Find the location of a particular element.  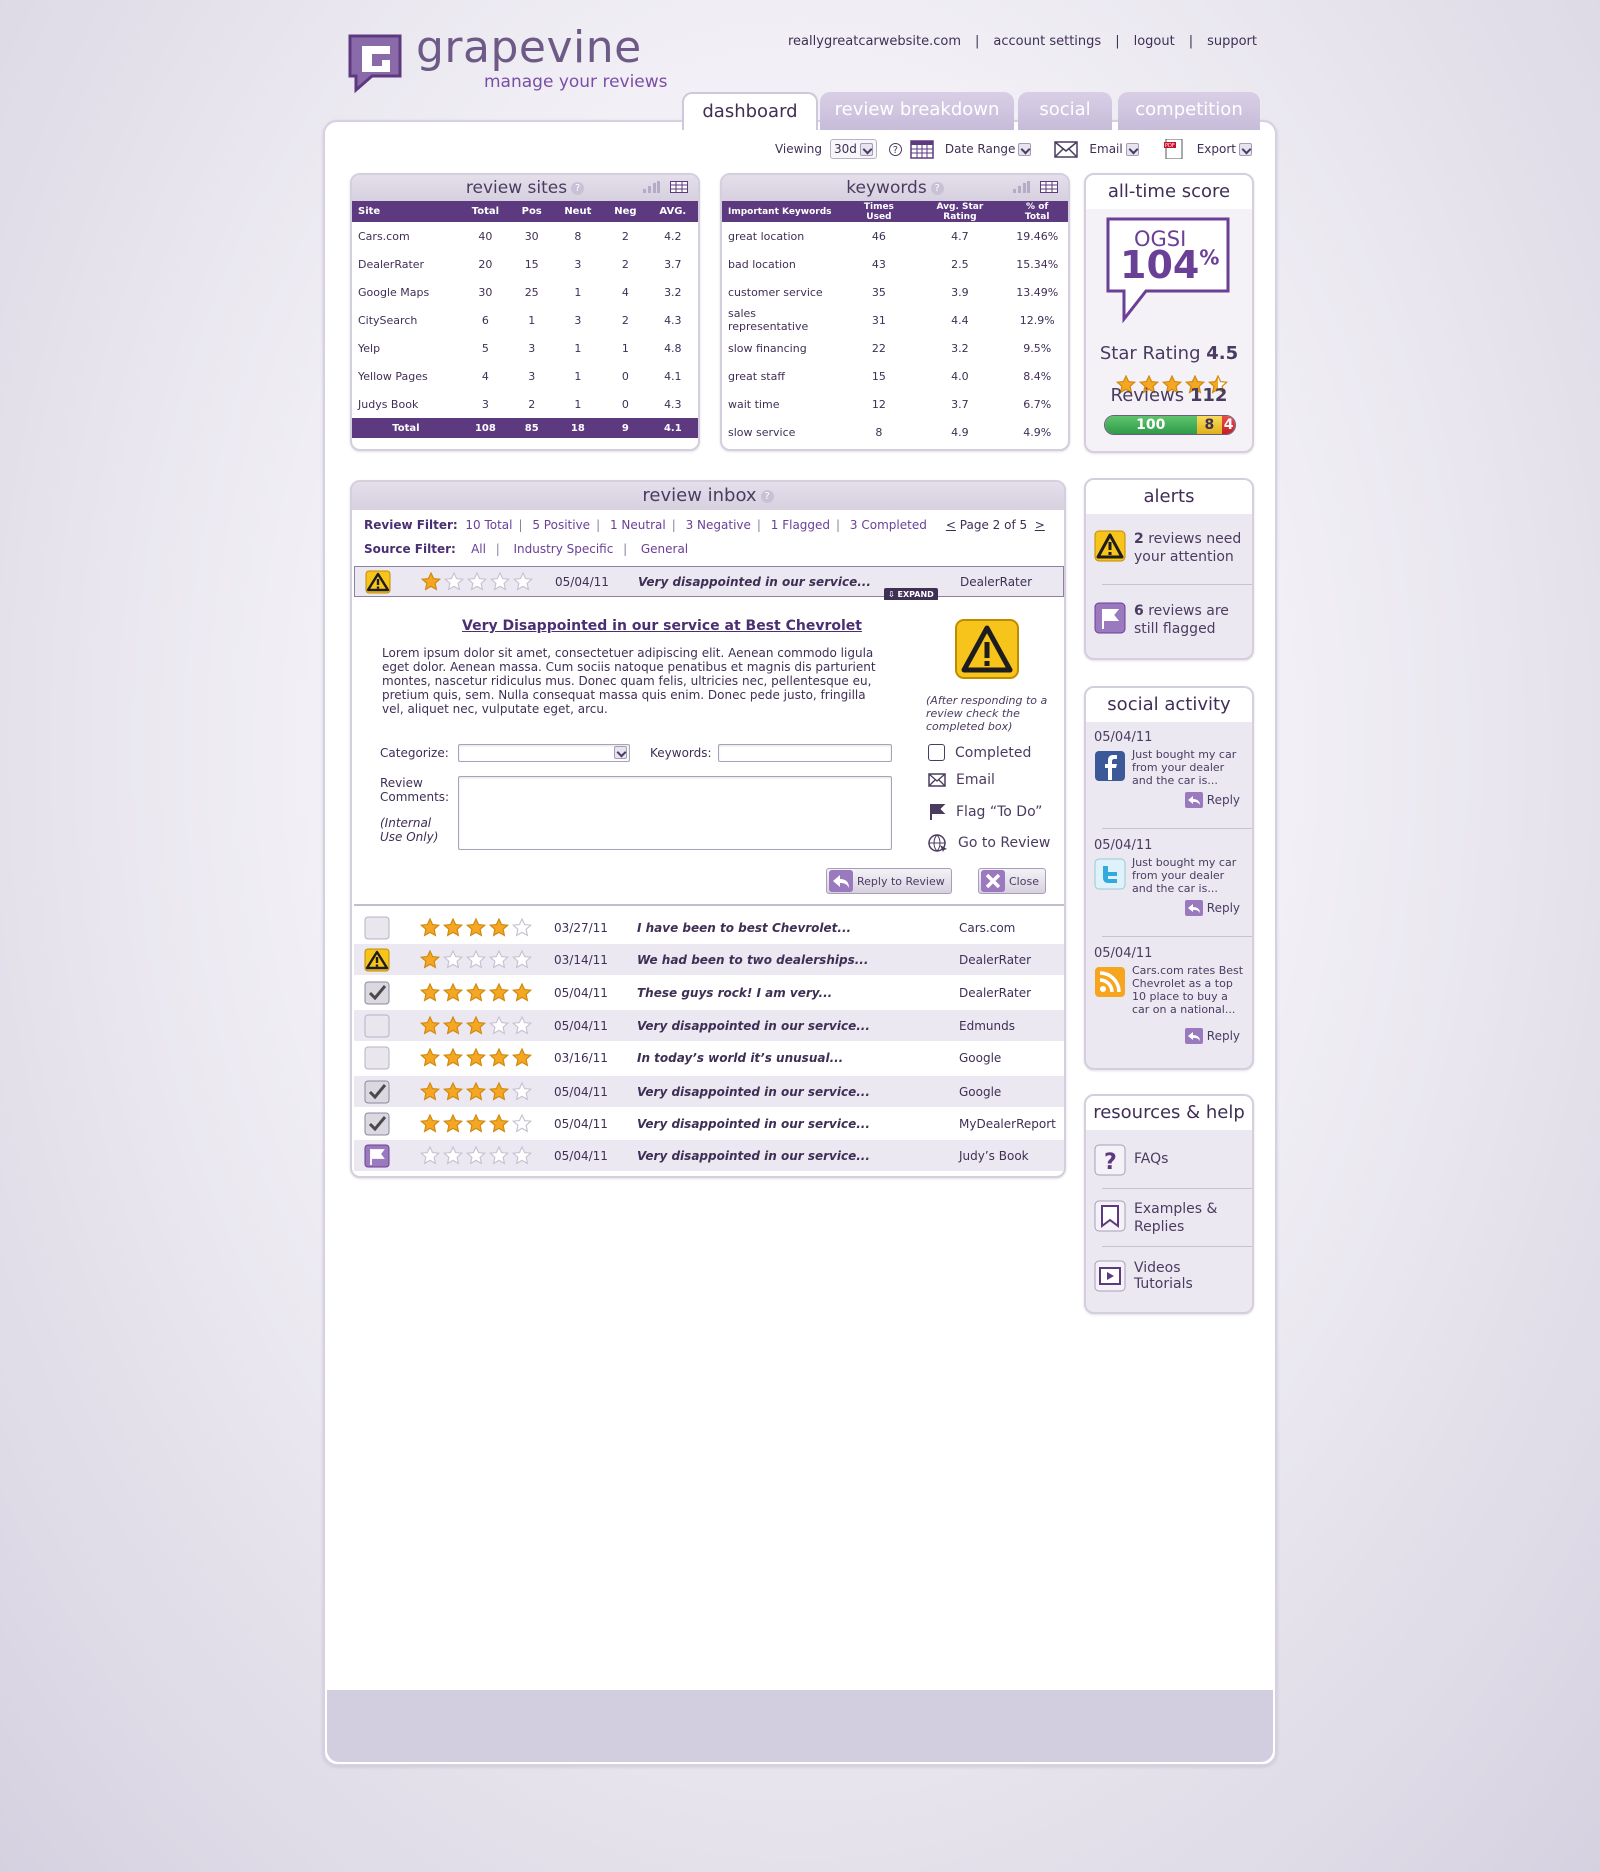

email-select: Email is located at coordinates (1113, 149).